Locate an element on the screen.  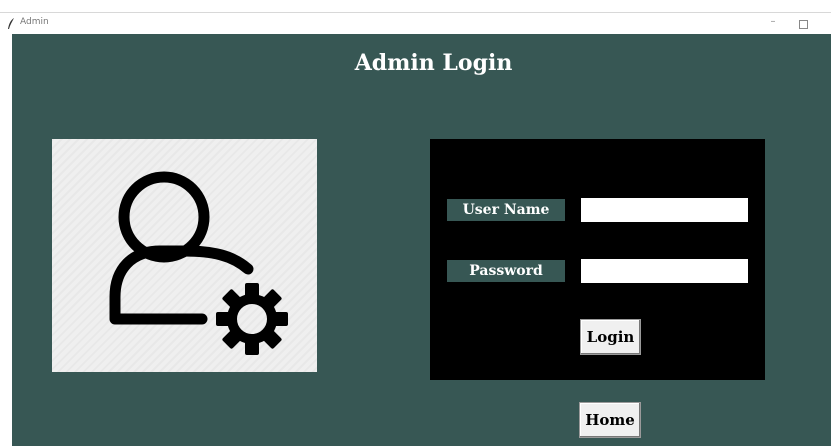
maximize-button is located at coordinates (803, 22).